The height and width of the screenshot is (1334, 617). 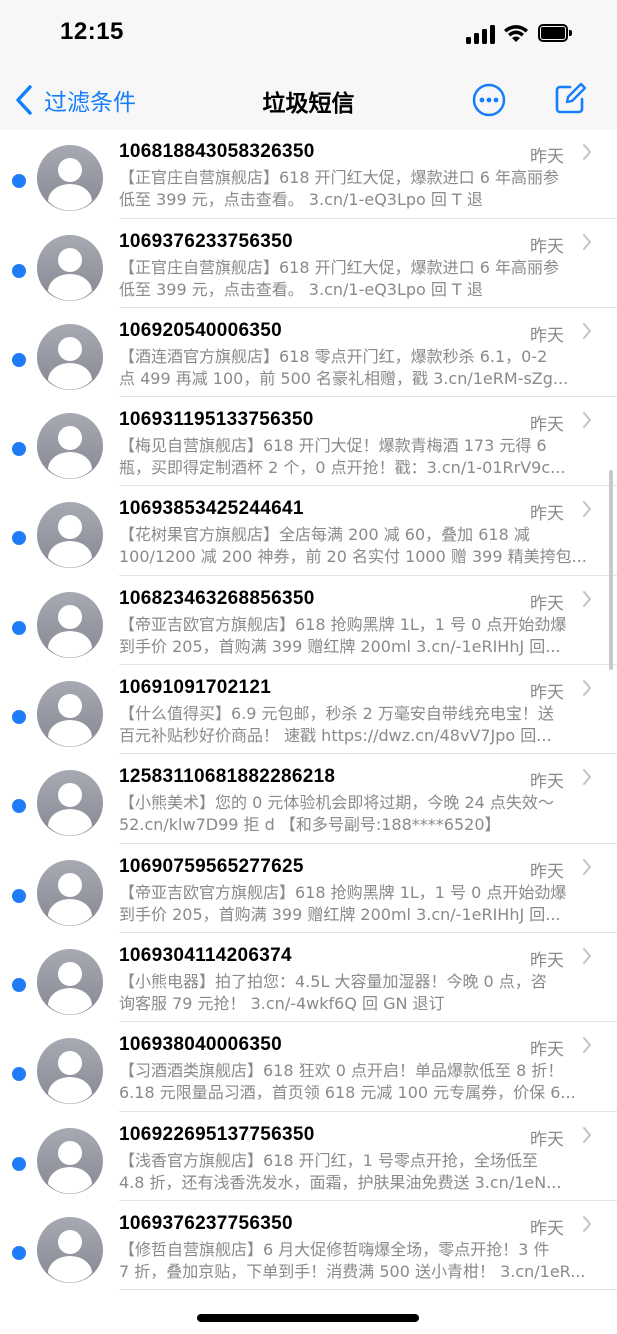 I want to click on message-preview-line: 【酒连酒官方旗舰店】618 零点开门红，爆款秒杀 6.1，0-2, so click(x=333, y=356).